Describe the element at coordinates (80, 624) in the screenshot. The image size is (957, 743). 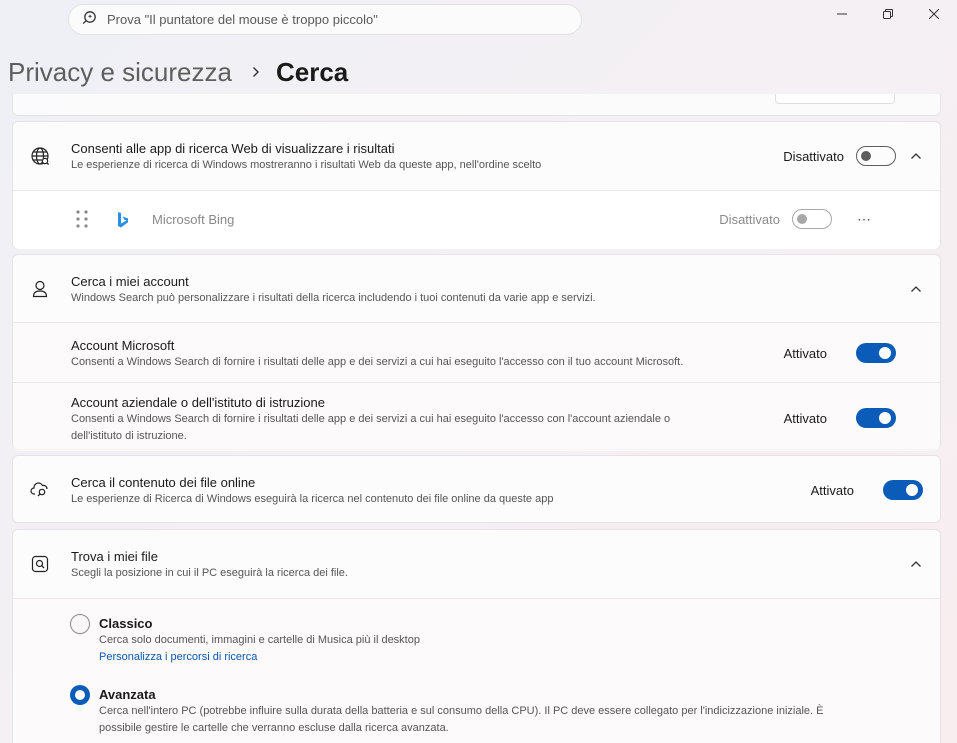
I see `classic-radio` at that location.